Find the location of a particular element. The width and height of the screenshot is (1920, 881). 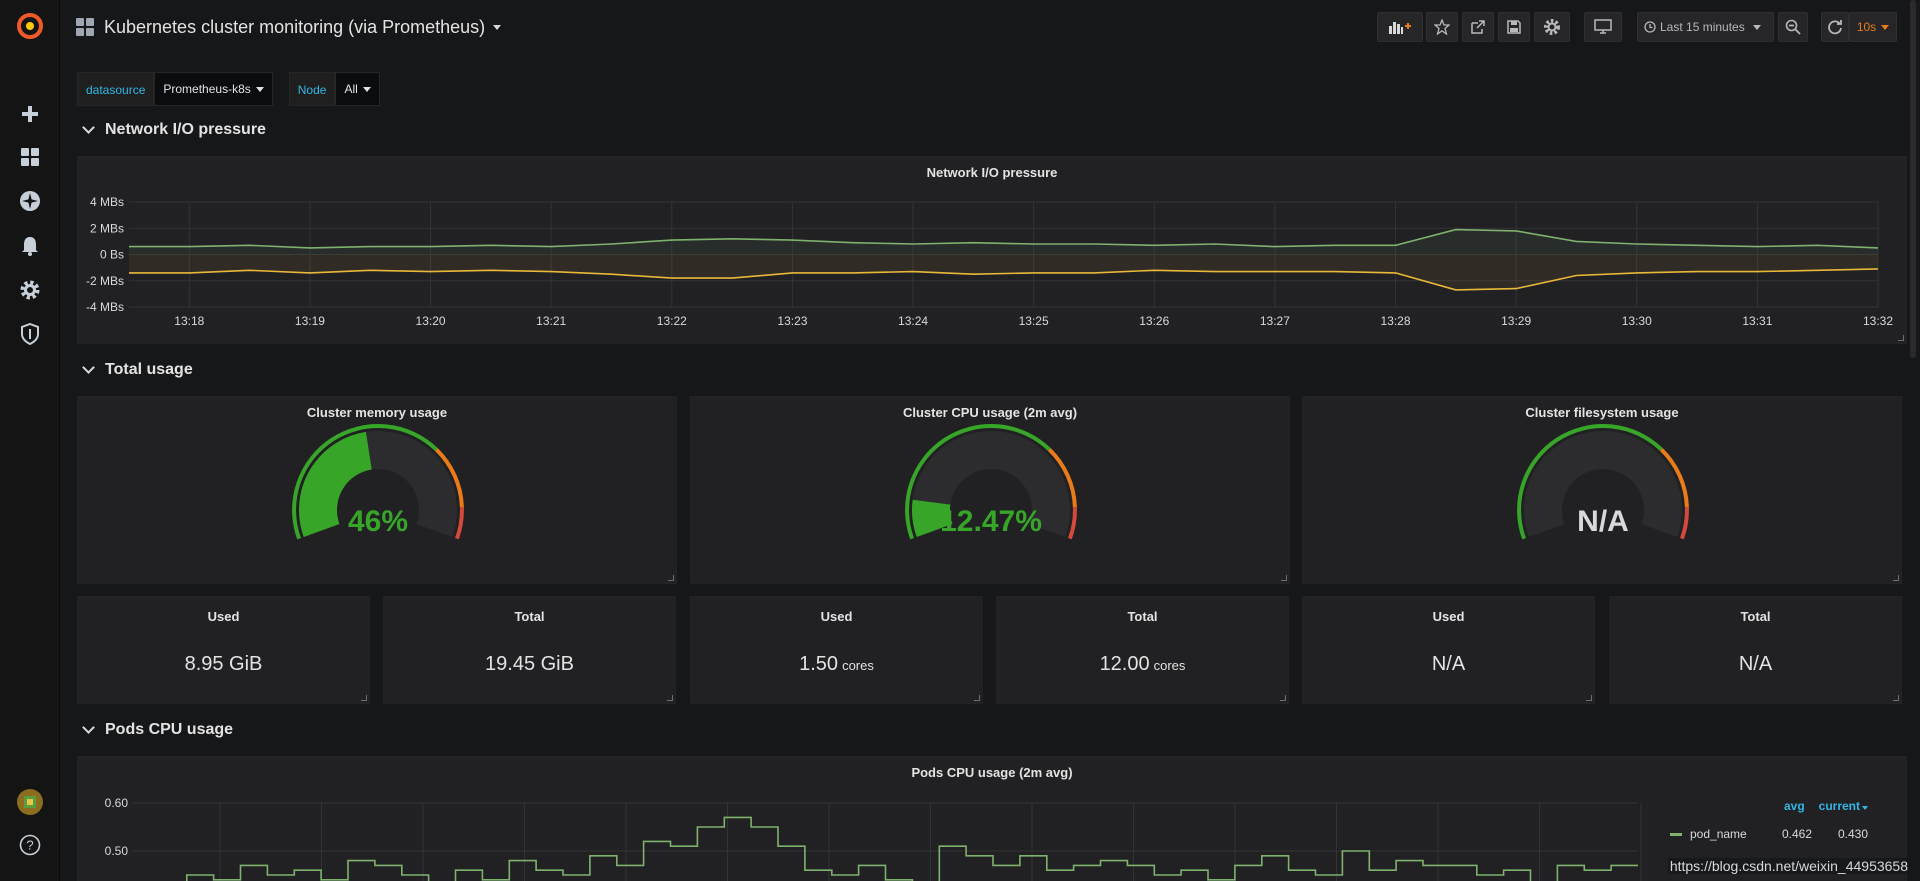

server-admin-shield-icon is located at coordinates (30, 334).